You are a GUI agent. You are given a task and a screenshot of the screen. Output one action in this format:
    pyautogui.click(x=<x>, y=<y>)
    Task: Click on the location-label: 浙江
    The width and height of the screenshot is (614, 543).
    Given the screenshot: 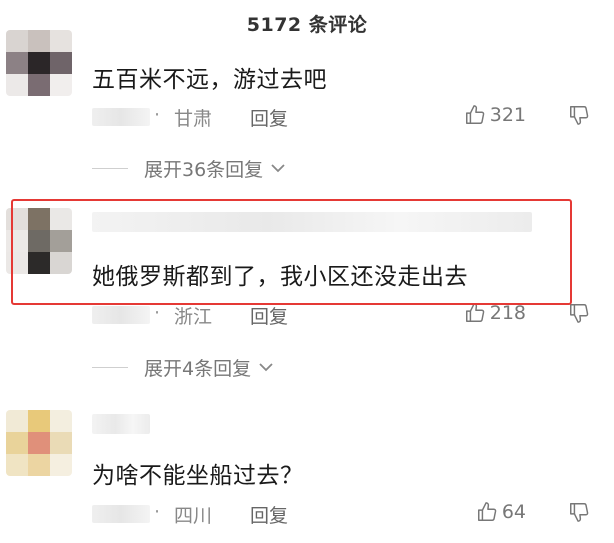 What is the action you would take?
    pyautogui.click(x=193, y=317)
    